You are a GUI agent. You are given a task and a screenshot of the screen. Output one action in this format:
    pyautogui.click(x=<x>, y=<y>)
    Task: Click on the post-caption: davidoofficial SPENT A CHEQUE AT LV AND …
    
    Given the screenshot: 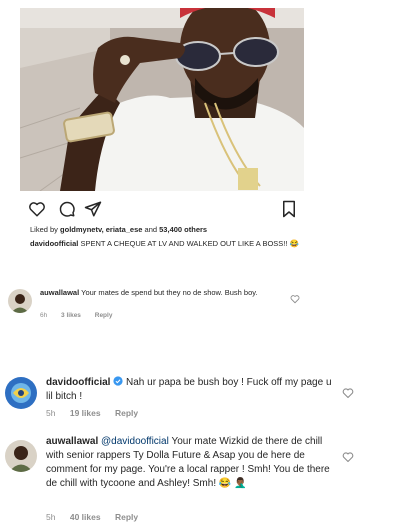 What is the action you would take?
    pyautogui.click(x=165, y=243)
    